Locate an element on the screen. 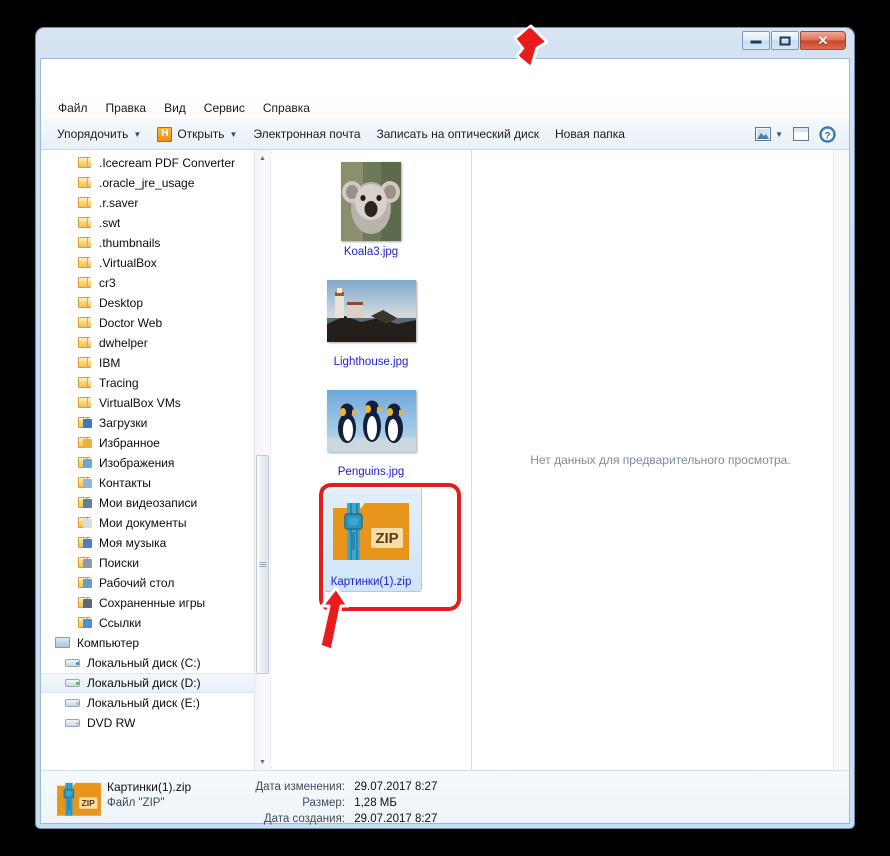 The image size is (890, 856). scrollbar-thumb is located at coordinates (262, 564).